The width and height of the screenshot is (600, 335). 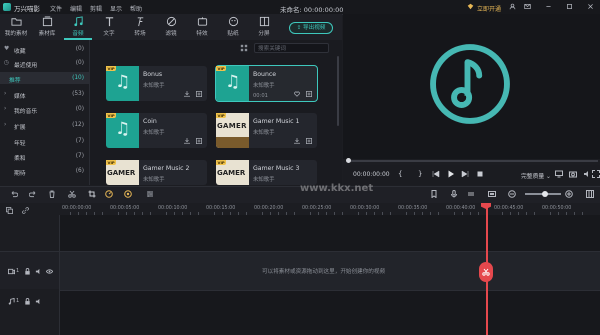 What do you see at coordinates (52, 194) in the screenshot?
I see `delete-icon` at bounding box center [52, 194].